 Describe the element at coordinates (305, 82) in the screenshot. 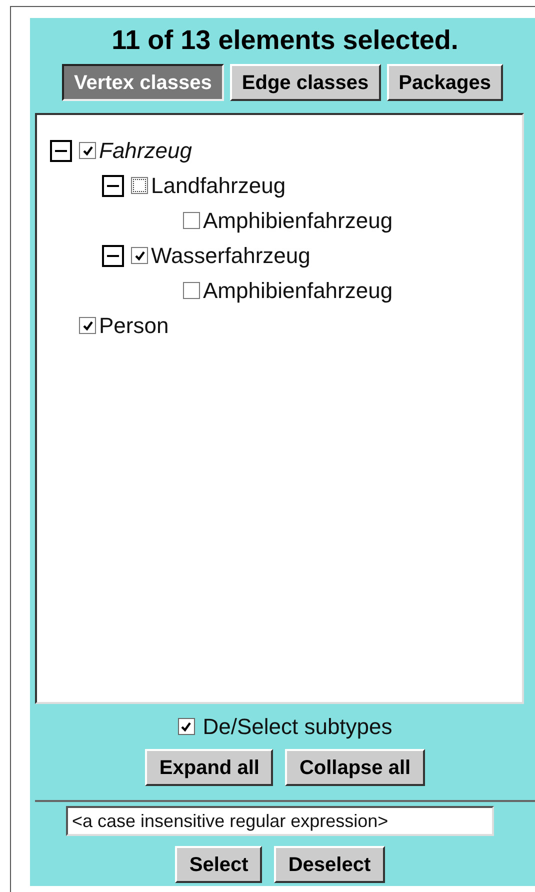

I see `tab: Edge classes` at that location.